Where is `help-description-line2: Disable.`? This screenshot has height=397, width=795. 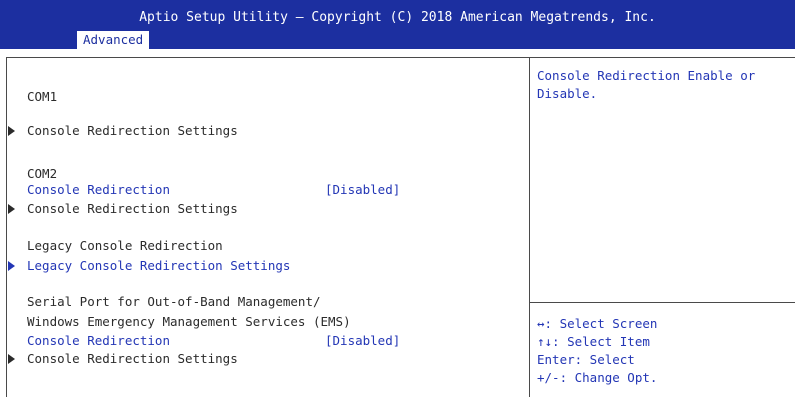
help-description-line2: Disable. is located at coordinates (567, 93).